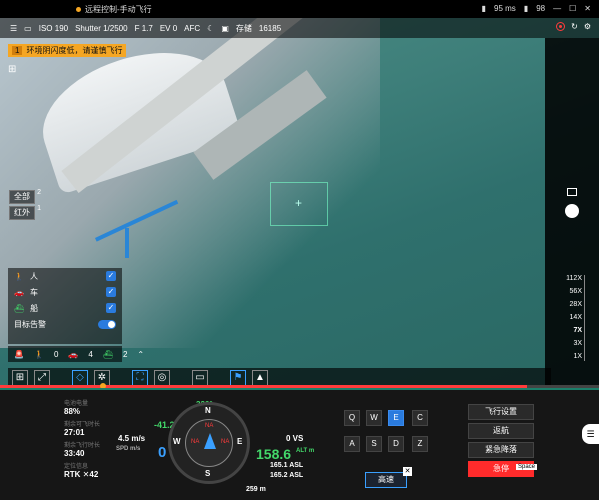 The height and width of the screenshot is (500, 599). I want to click on ai-detect-icon: ⛶, so click(140, 378).